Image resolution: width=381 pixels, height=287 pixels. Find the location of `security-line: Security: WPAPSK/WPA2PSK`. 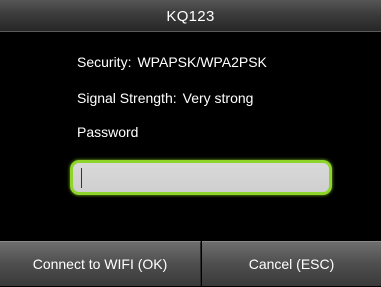

security-line: Security: WPAPSK/WPA2PSK is located at coordinates (172, 62).